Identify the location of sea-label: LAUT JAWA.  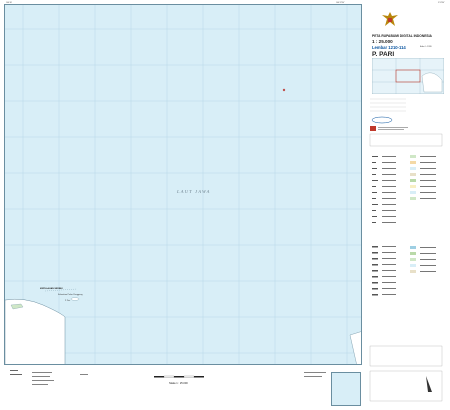
(194, 191).